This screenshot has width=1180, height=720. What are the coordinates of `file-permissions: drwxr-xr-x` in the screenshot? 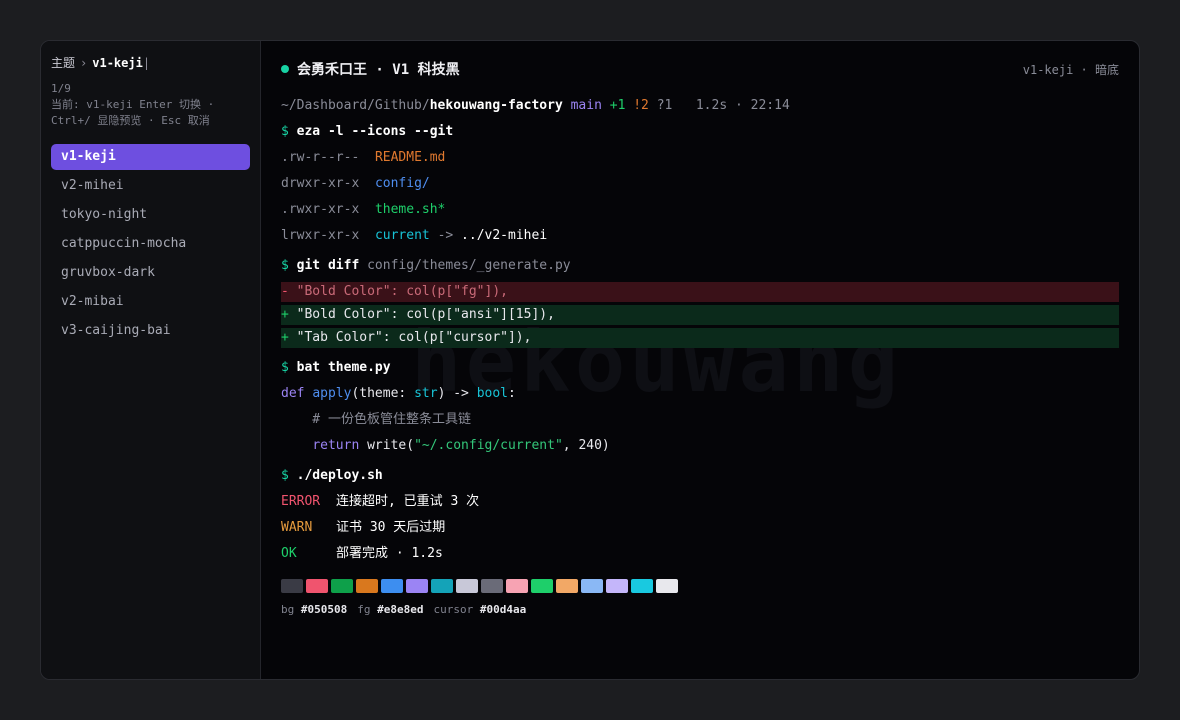 It's located at (320, 183).